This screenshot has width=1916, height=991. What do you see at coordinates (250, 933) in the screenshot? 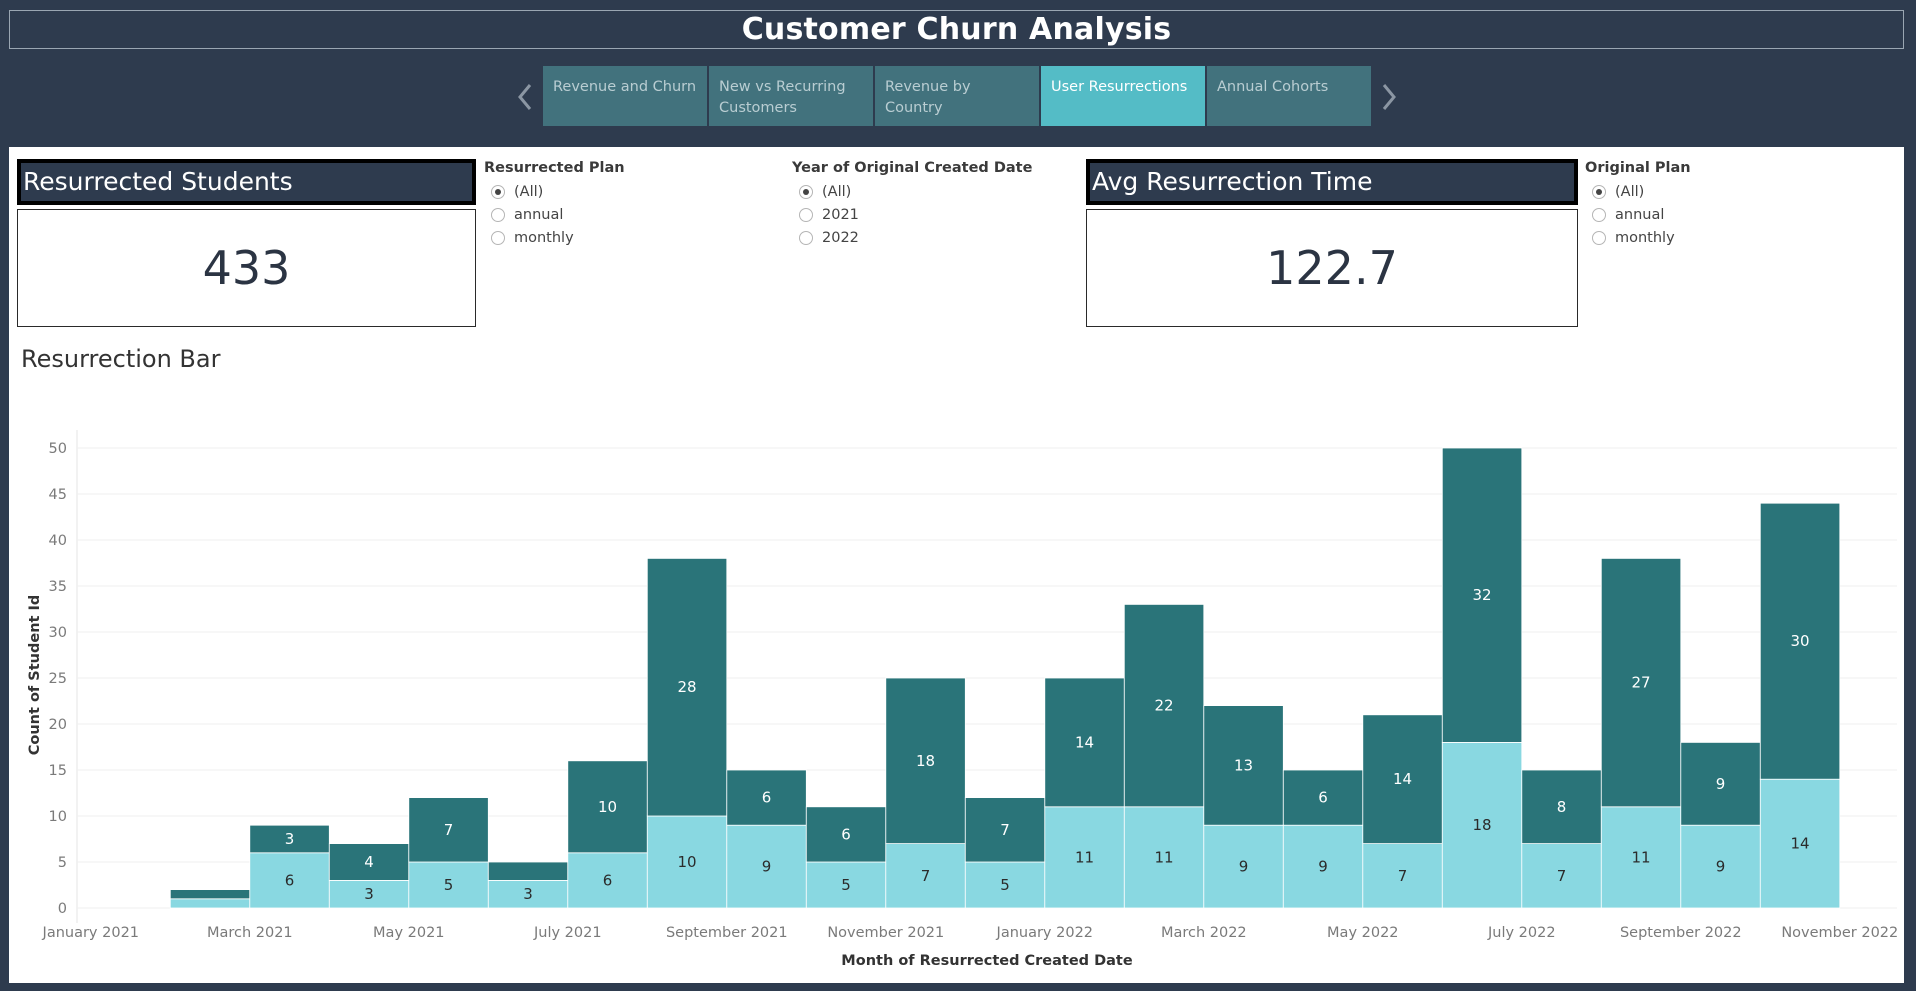
I see `x-tick-label: March 2021` at bounding box center [250, 933].